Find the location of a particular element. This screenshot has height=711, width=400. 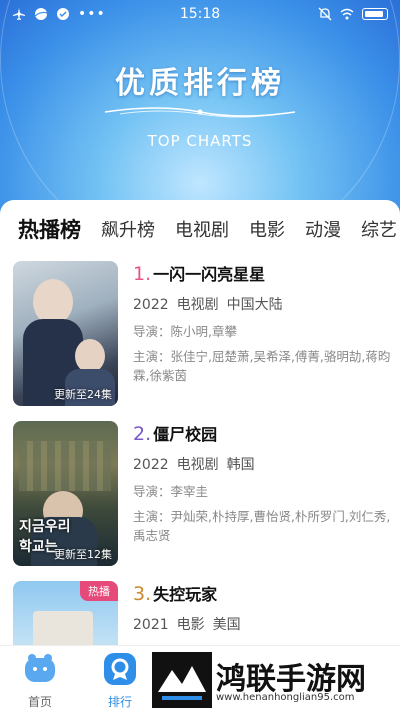

hot-badge: 热播 is located at coordinates (99, 591).